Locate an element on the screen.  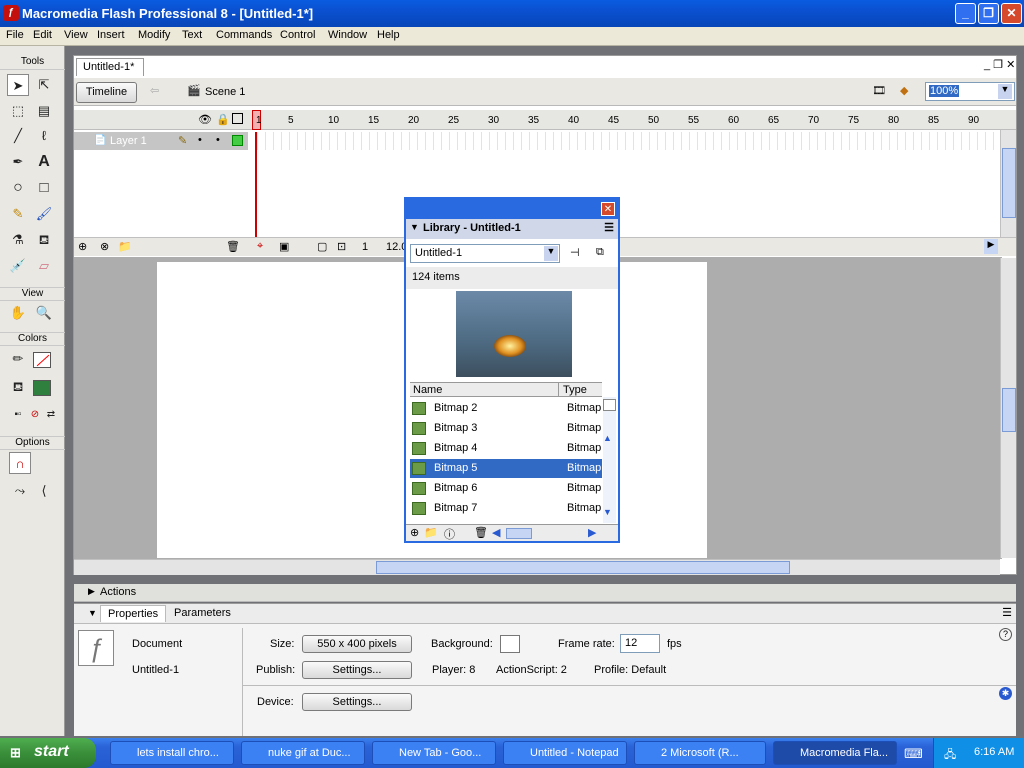
library-item: Bitmap 4 Bitmap is located at coordinates (506, 448).